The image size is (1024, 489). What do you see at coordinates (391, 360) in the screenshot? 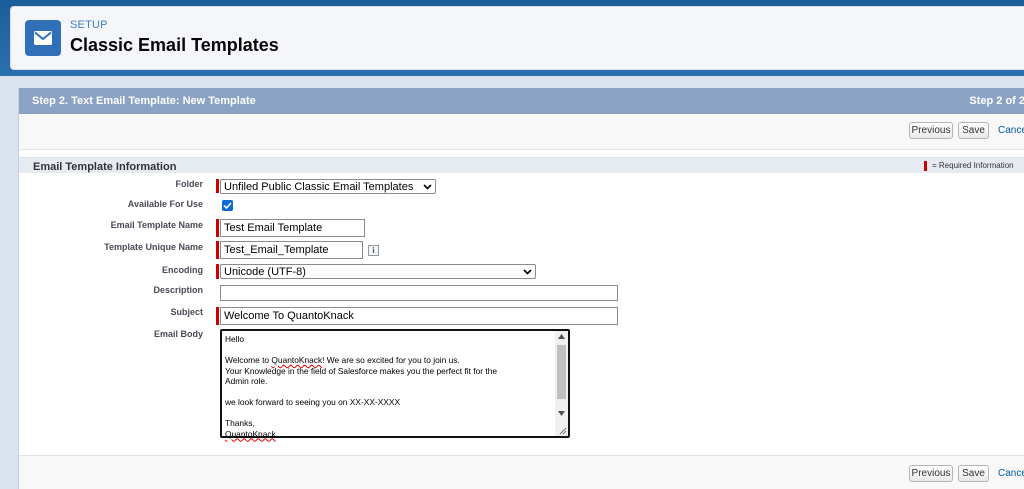
I see `body-text: ! We are so excited for you to join us.` at bounding box center [391, 360].